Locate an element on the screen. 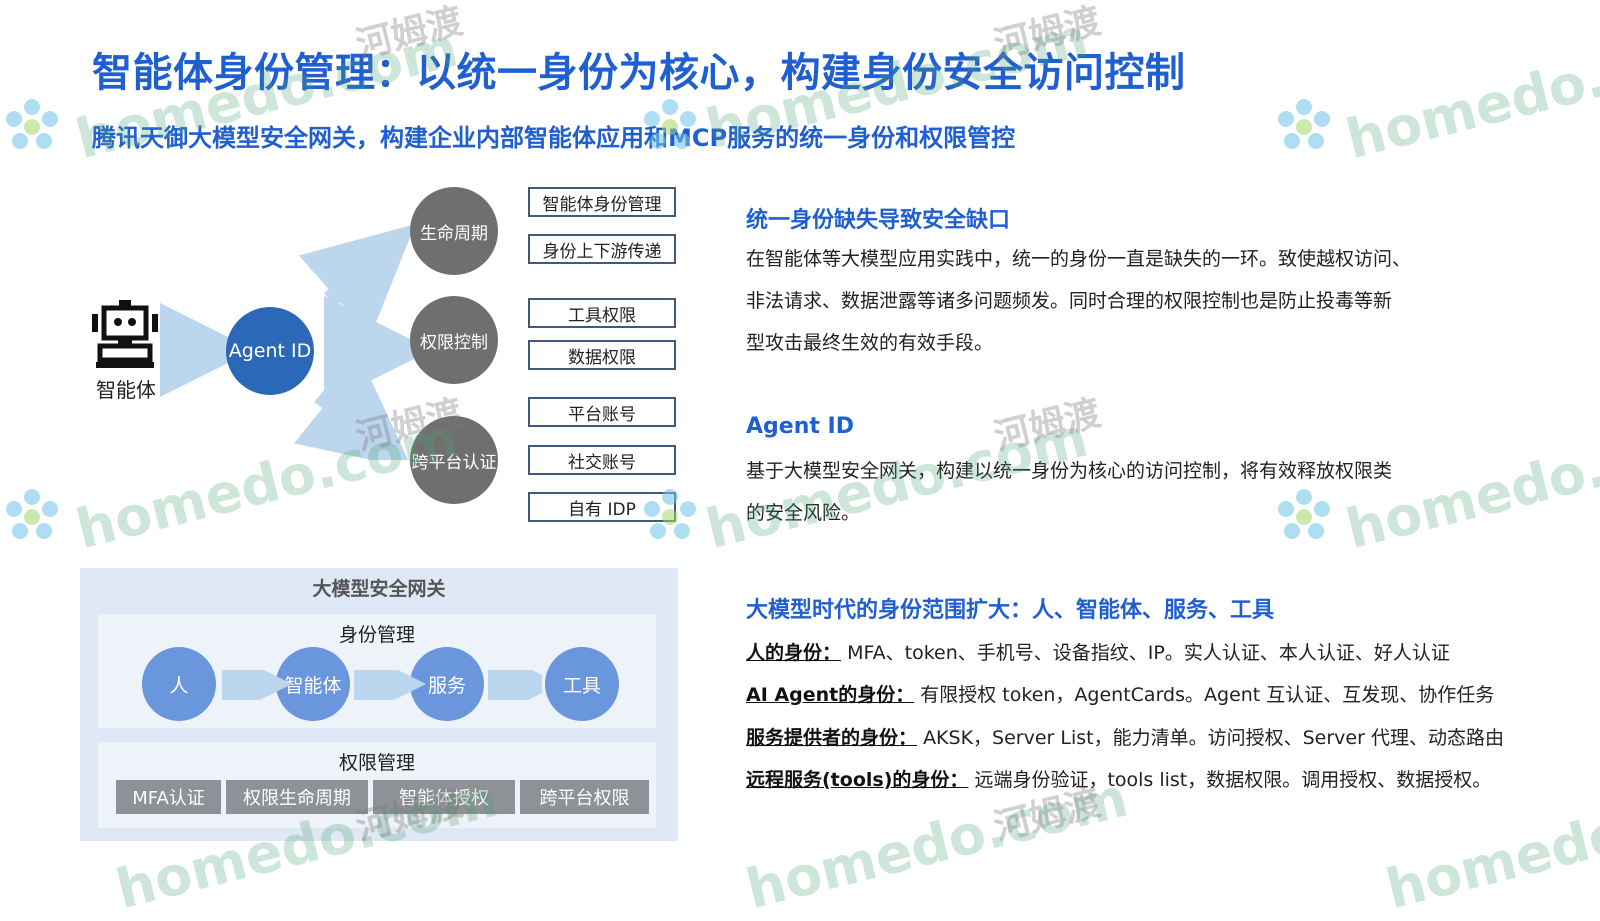 Image resolution: width=1600 pixels, height=921 pixels. box-permission-2: 数据权限 is located at coordinates (602, 355).